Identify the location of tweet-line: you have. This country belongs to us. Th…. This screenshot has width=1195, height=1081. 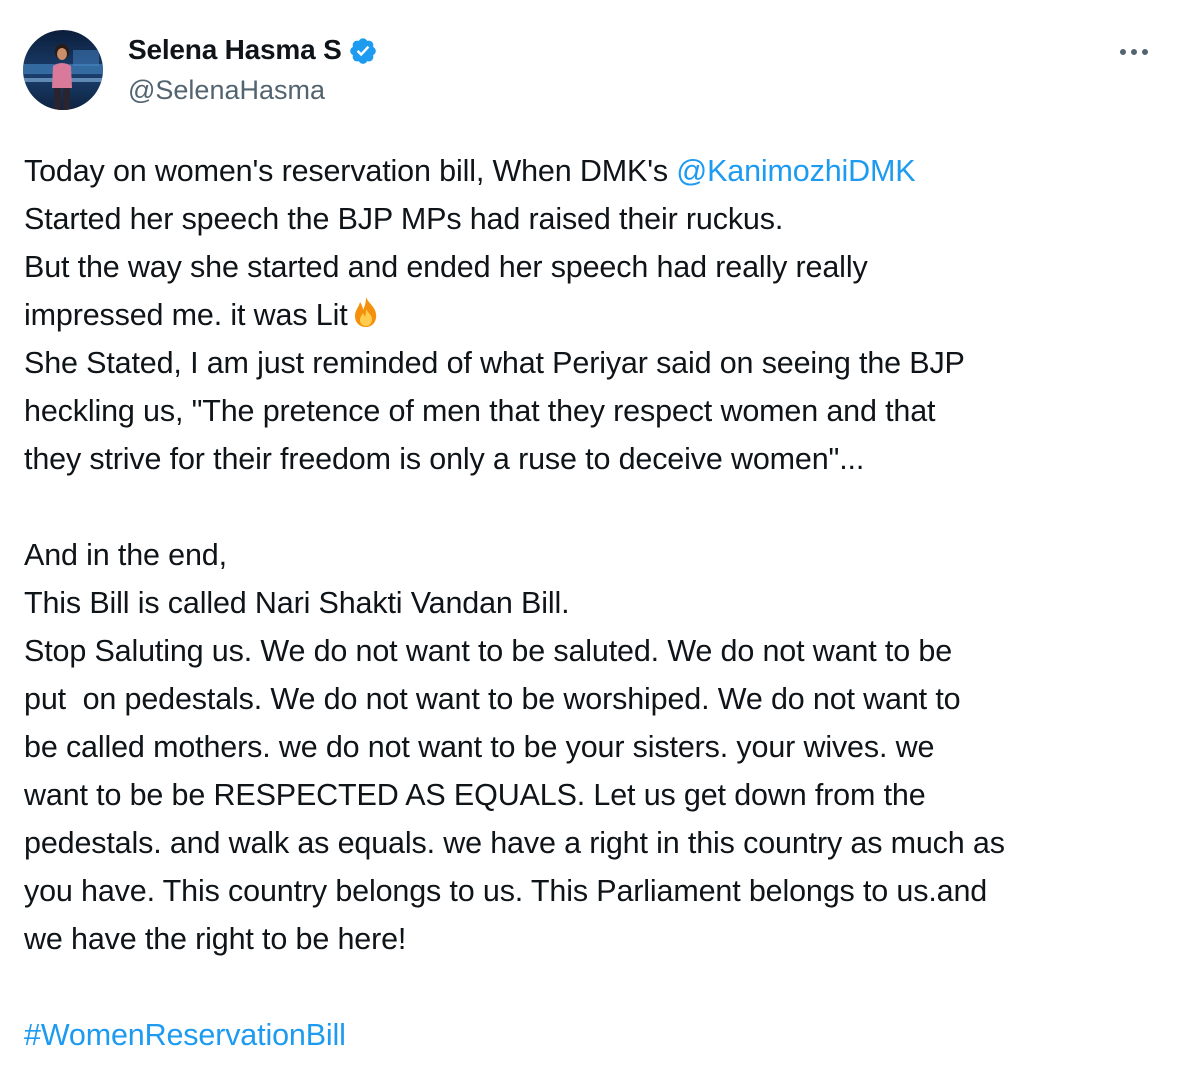
(506, 891).